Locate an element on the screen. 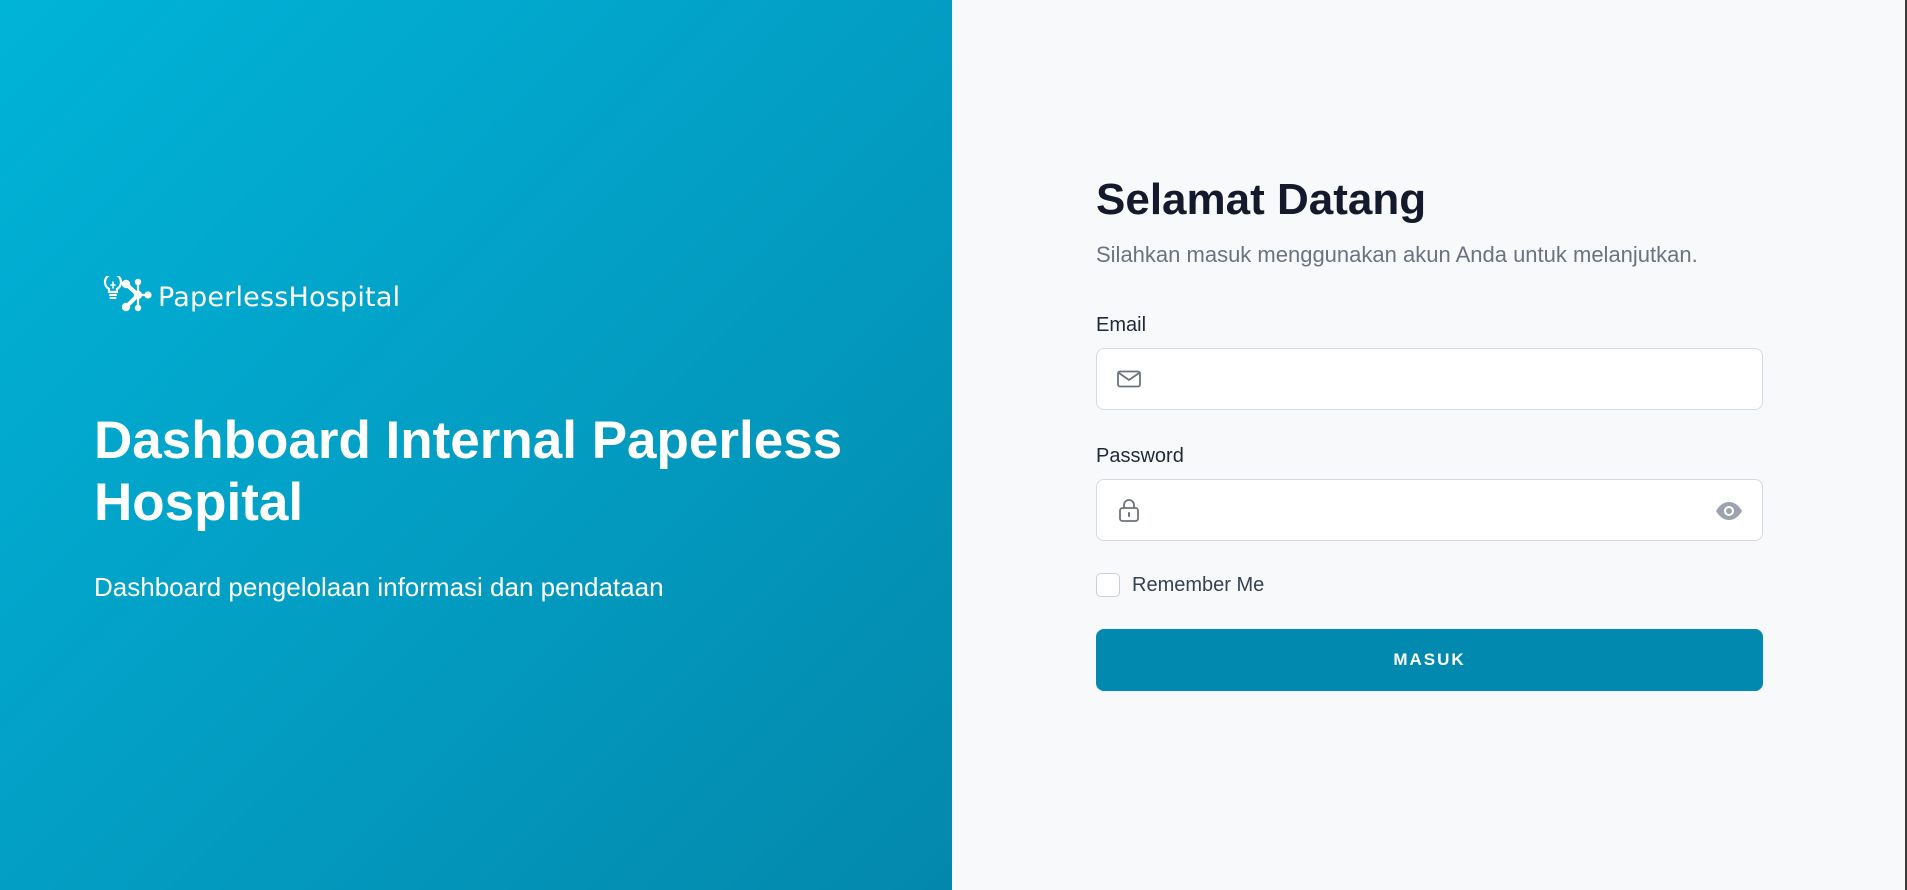 The width and height of the screenshot is (1907, 890). remember-me-label: Remember Me is located at coordinates (1198, 585).